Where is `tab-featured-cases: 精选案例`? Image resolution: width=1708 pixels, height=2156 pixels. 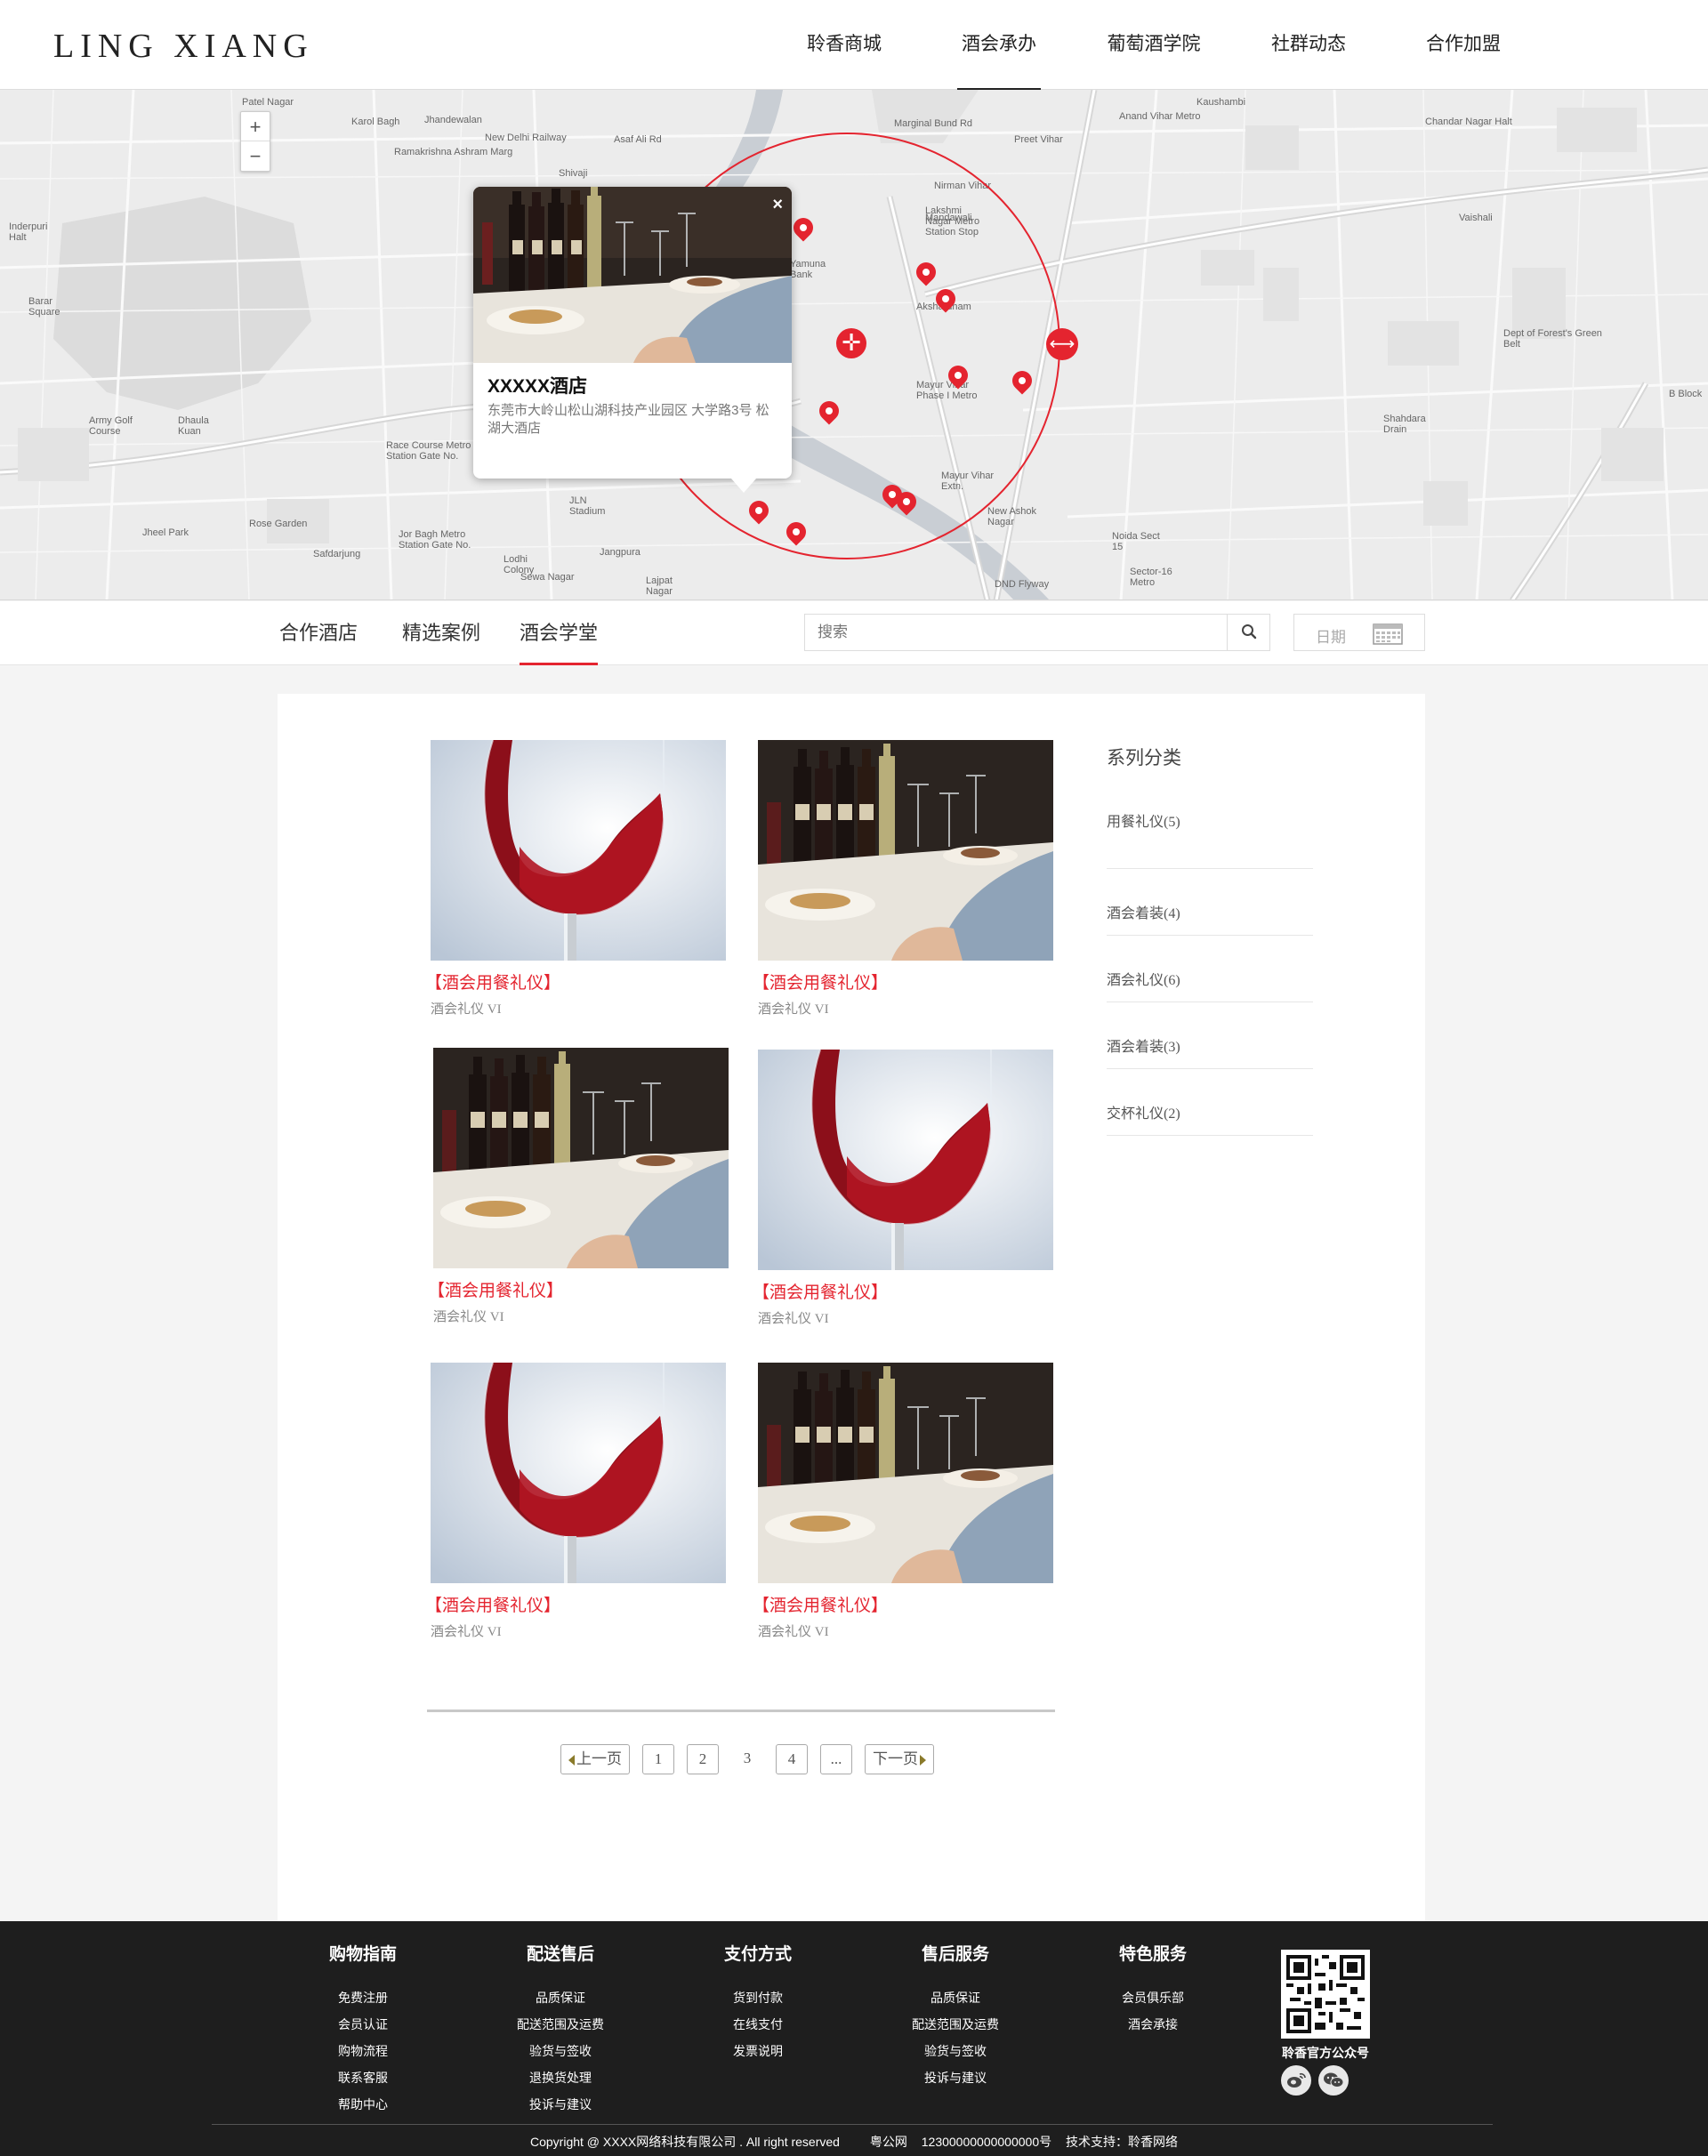
tab-featured-cases: 精选案例 is located at coordinates (441, 633).